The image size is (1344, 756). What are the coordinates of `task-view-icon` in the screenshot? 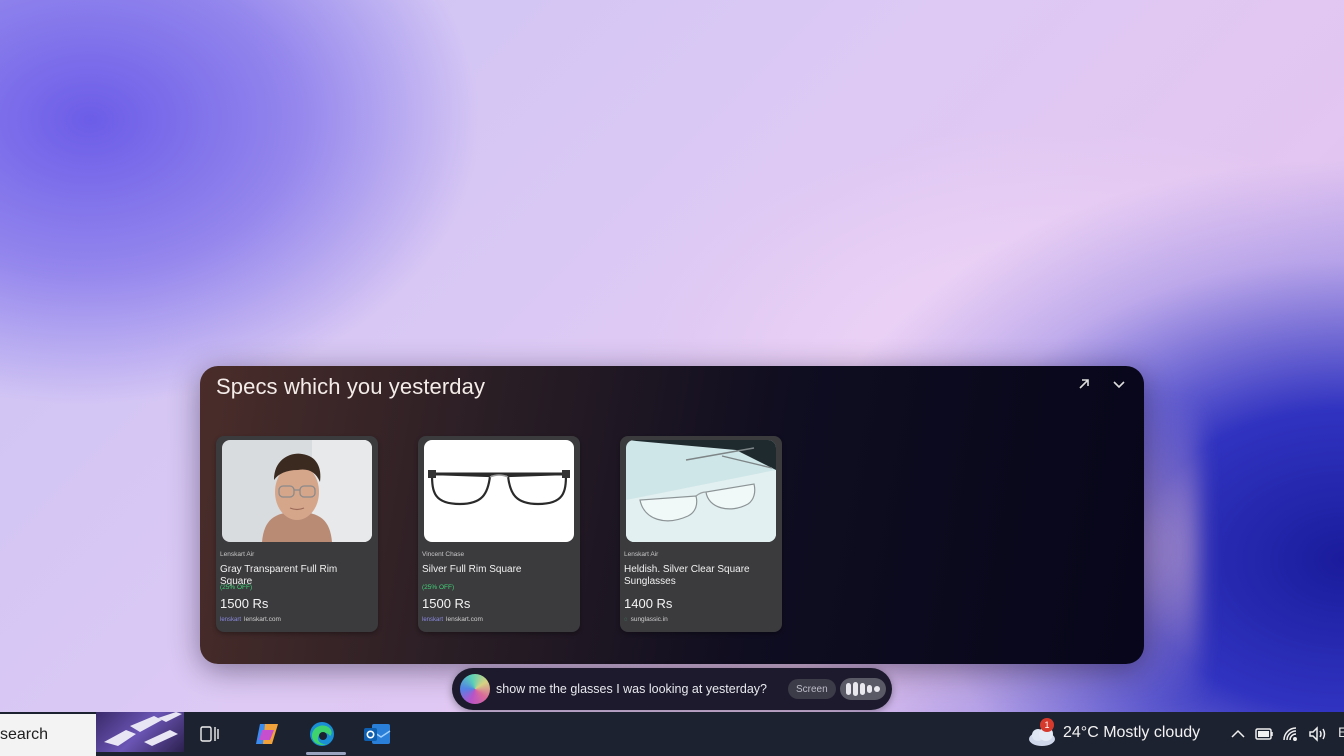 It's located at (209, 734).